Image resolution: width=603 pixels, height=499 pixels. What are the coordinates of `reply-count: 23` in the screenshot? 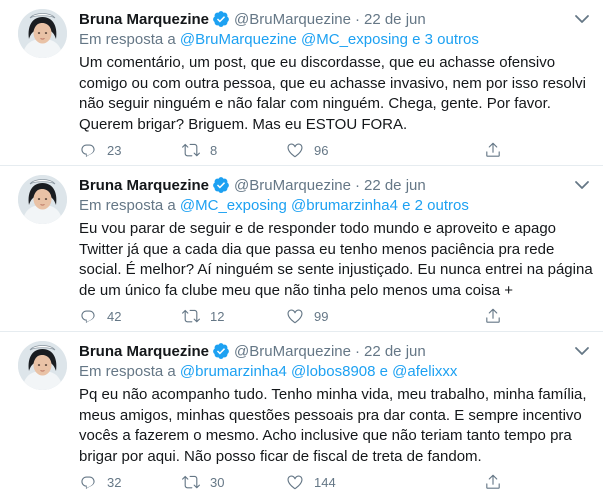 It's located at (114, 150).